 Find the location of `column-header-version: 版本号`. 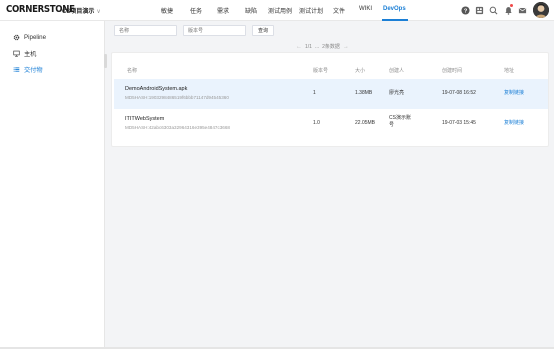

column-header-version: 版本号 is located at coordinates (321, 71).